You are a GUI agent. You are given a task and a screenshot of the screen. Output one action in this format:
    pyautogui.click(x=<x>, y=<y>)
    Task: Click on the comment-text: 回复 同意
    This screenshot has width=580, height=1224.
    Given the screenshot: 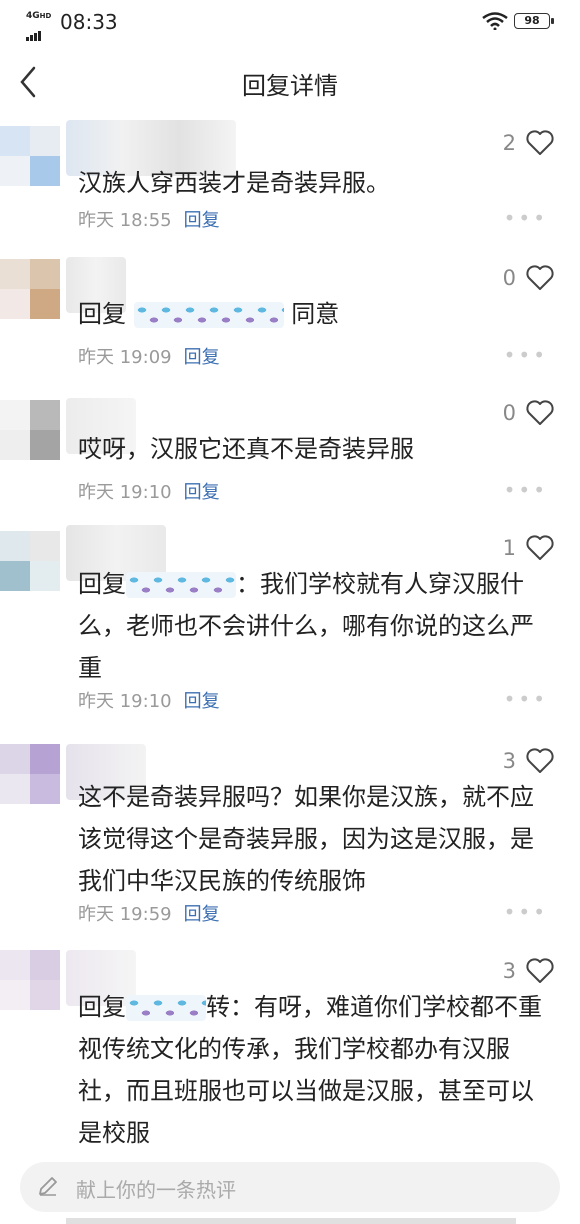 What is the action you would take?
    pyautogui.click(x=209, y=314)
    